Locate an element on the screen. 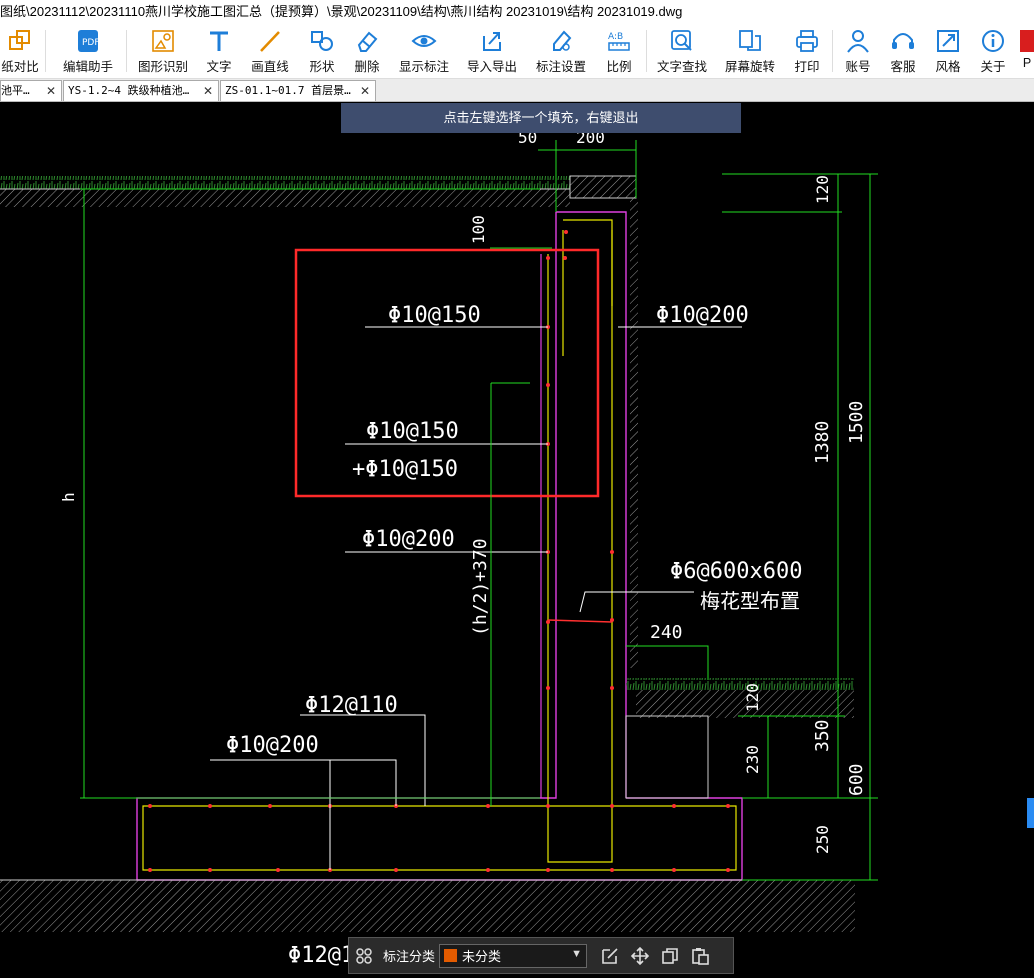 Image resolution: width=1034 pixels, height=978 pixels. shape-icon is located at coordinates (322, 41).